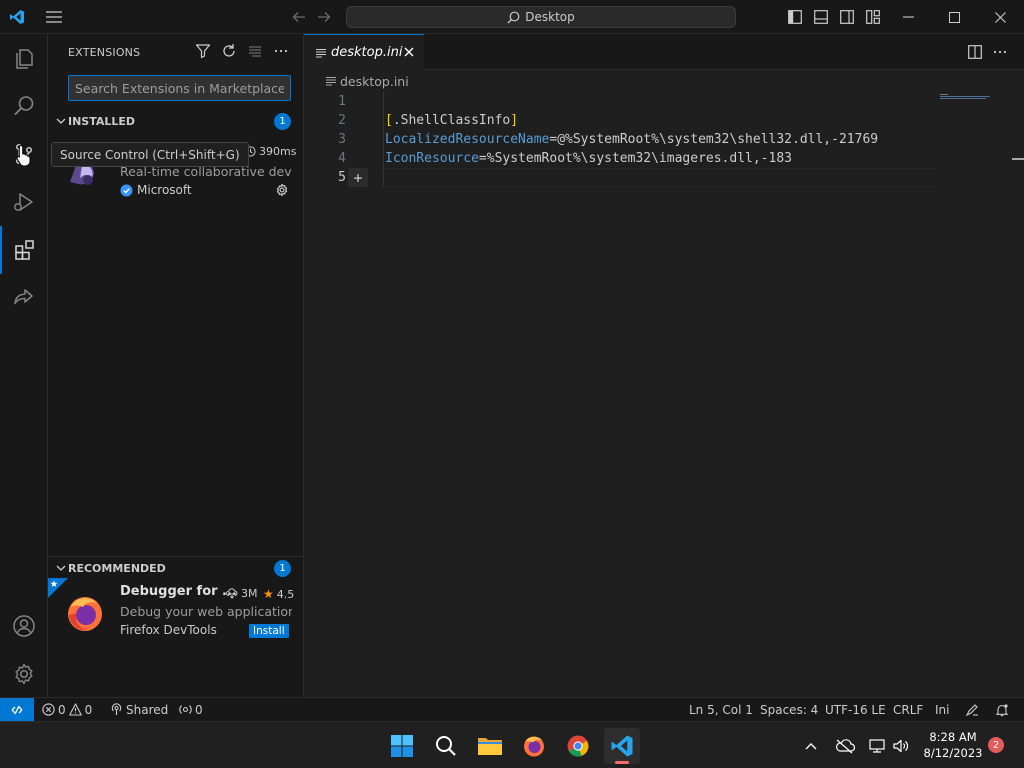 This screenshot has width=1024, height=768. Describe the element at coordinates (721, 709) in the screenshot. I see `cursor-position: Ln 5, Col 1` at that location.